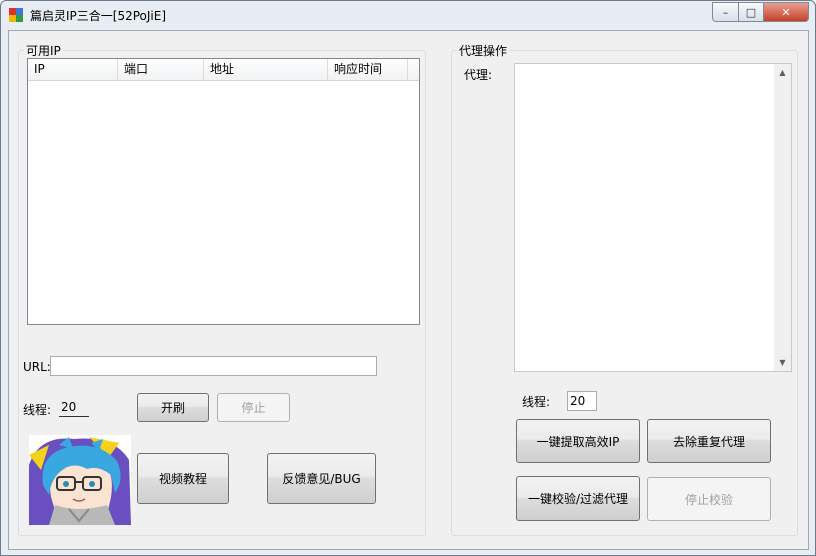  What do you see at coordinates (751, 12) in the screenshot?
I see `maximize-button: □` at bounding box center [751, 12].